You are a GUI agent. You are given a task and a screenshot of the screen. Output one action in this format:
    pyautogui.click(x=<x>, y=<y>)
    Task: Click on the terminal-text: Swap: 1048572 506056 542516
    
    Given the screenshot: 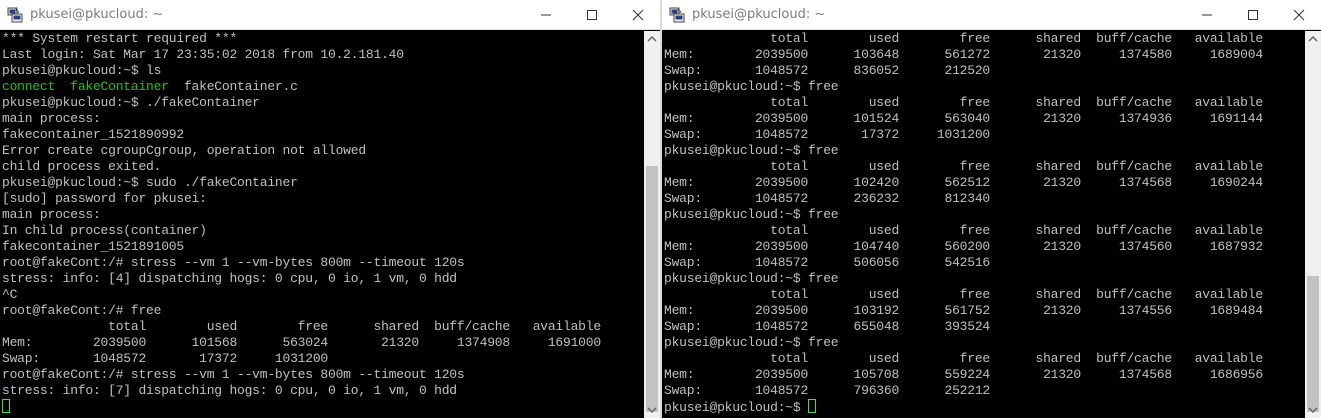 What is the action you would take?
    pyautogui.click(x=827, y=262)
    